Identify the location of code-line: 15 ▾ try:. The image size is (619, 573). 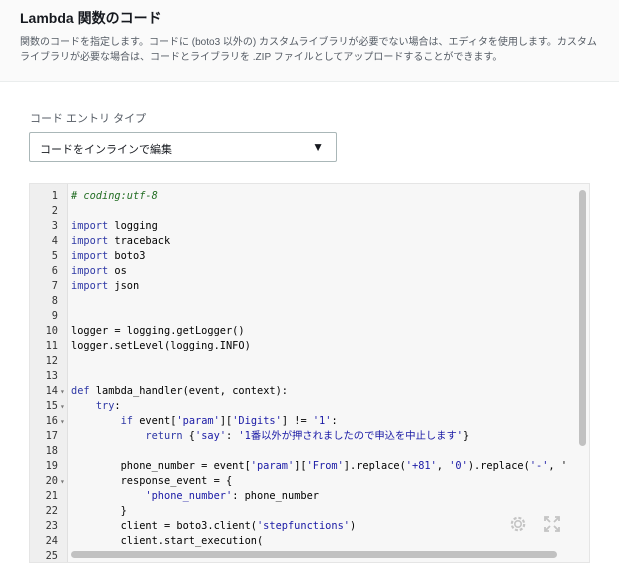
(309, 406).